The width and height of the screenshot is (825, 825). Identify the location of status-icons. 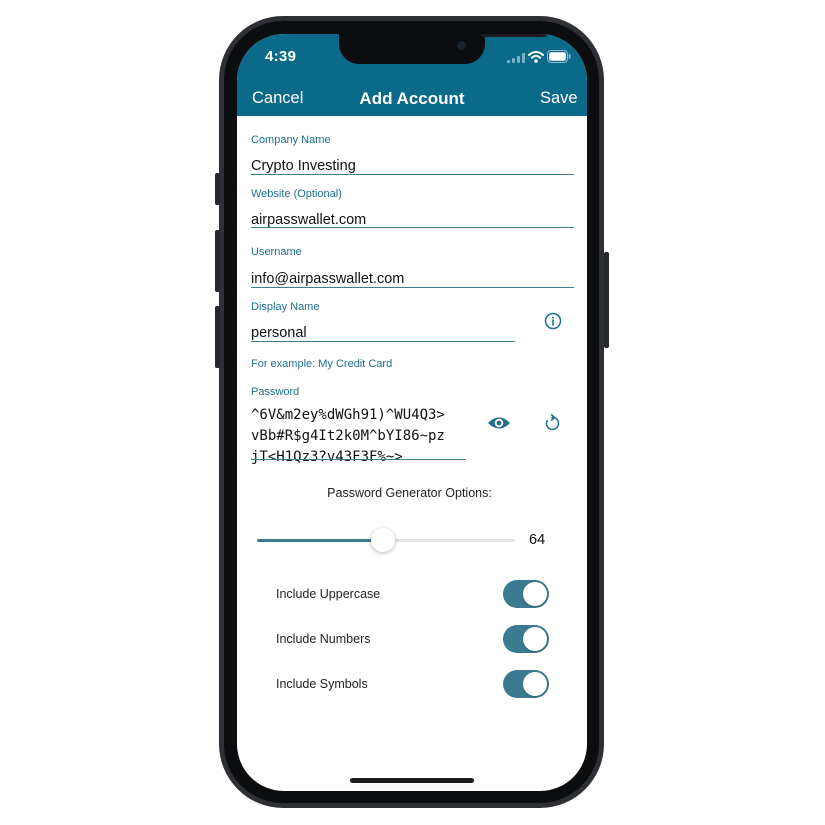
(539, 57).